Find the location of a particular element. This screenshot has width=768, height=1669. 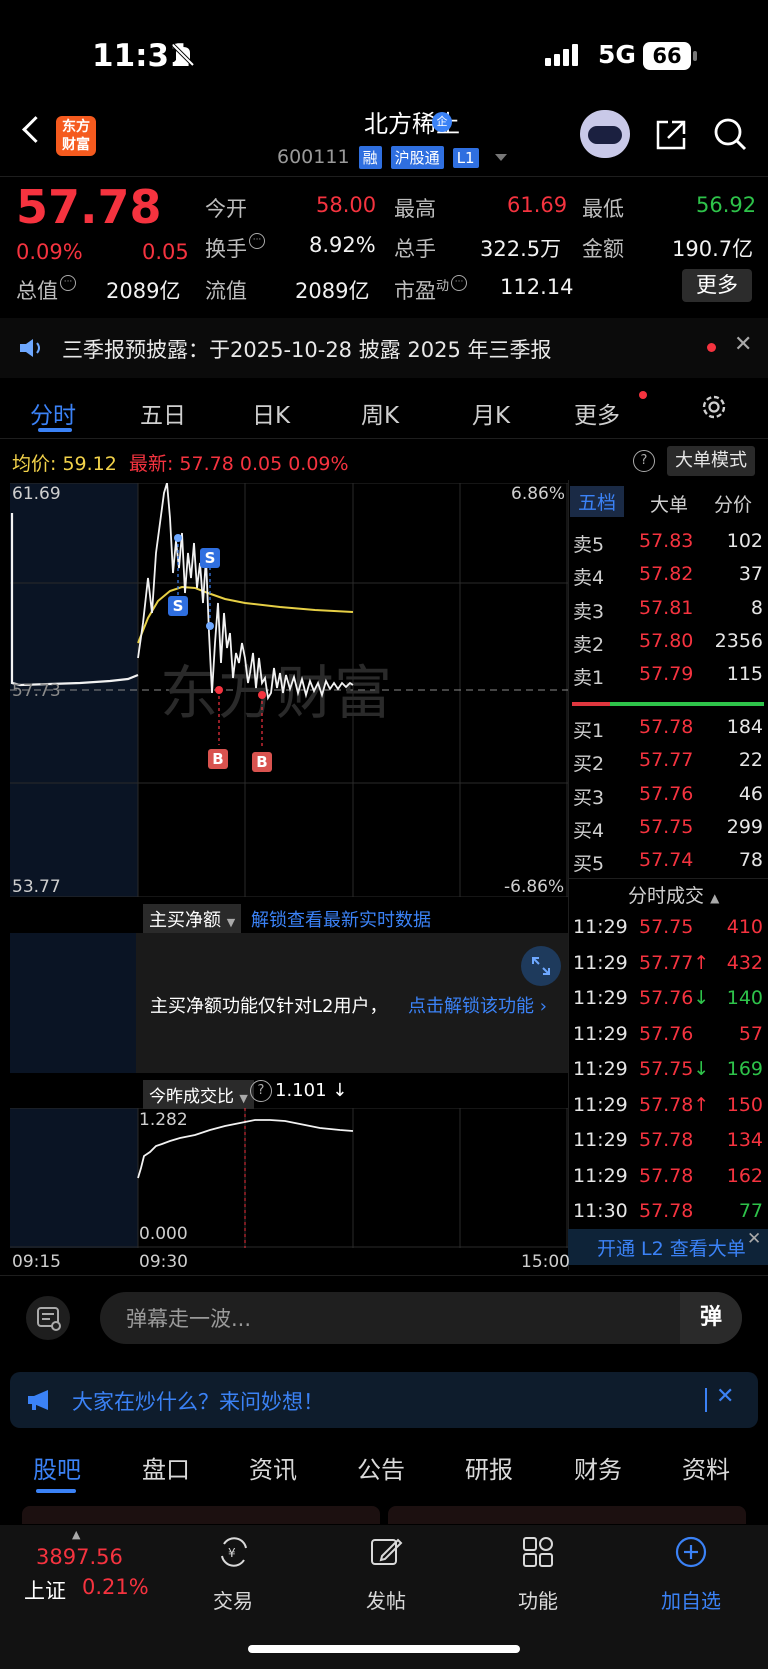

home-indicator is located at coordinates (384, 1649).